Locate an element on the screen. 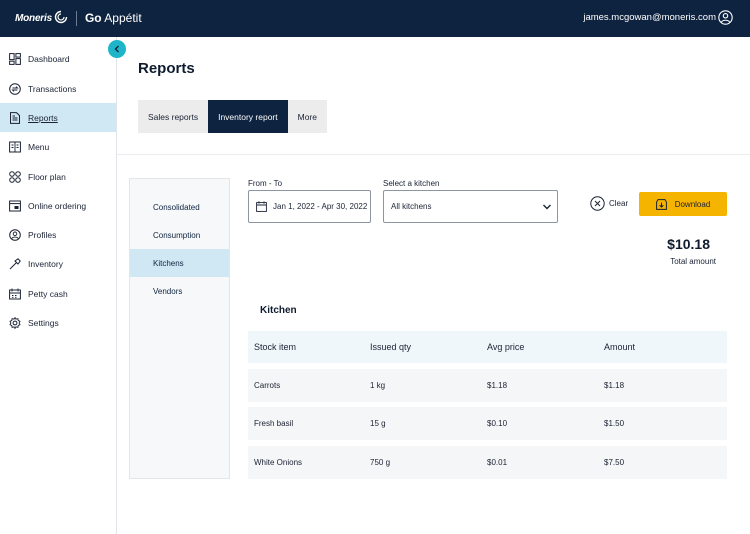  sidebar-item-dashboard: Dashboard is located at coordinates (58, 58).